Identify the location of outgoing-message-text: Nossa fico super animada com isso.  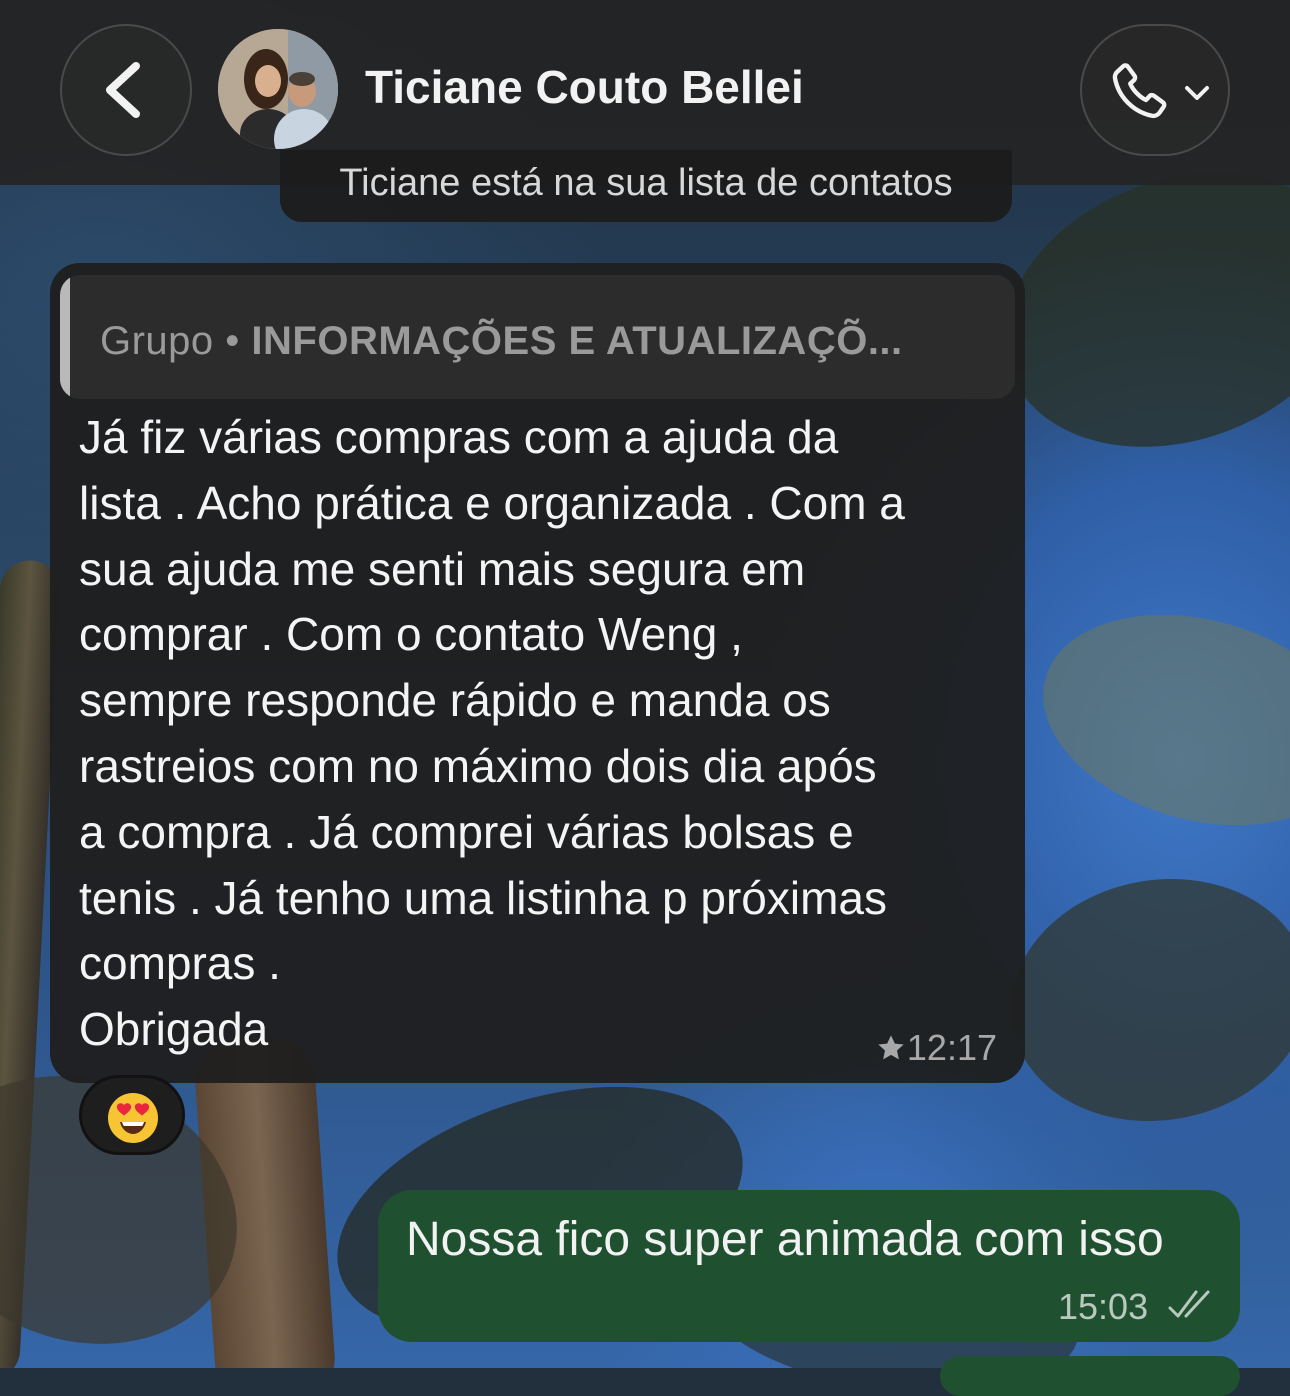
(785, 1239).